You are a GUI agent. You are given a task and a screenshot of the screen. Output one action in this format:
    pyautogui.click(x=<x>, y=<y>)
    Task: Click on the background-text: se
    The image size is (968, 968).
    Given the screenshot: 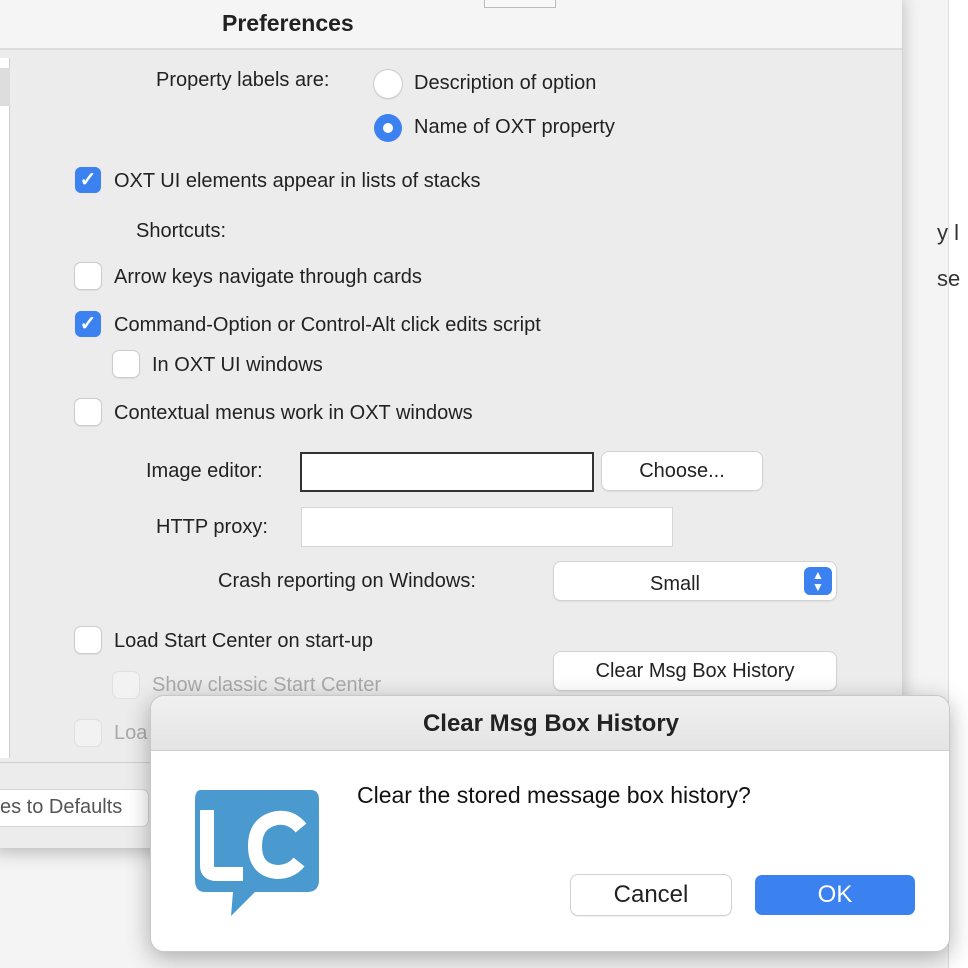 What is the action you would take?
    pyautogui.click(x=949, y=278)
    